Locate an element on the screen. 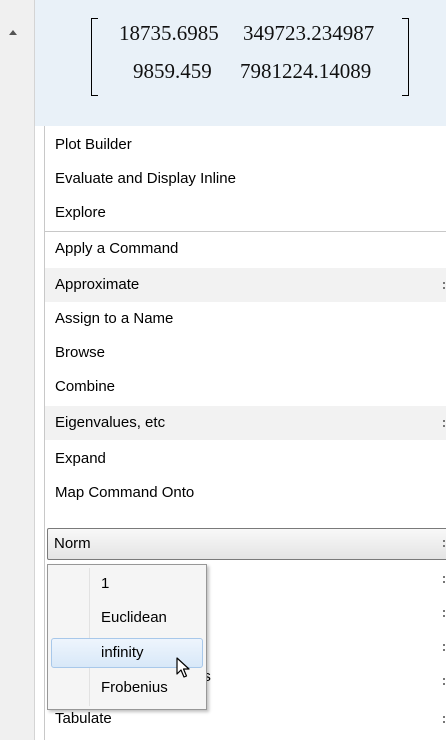  matrix-cell: 9859.459 is located at coordinates (172, 71).